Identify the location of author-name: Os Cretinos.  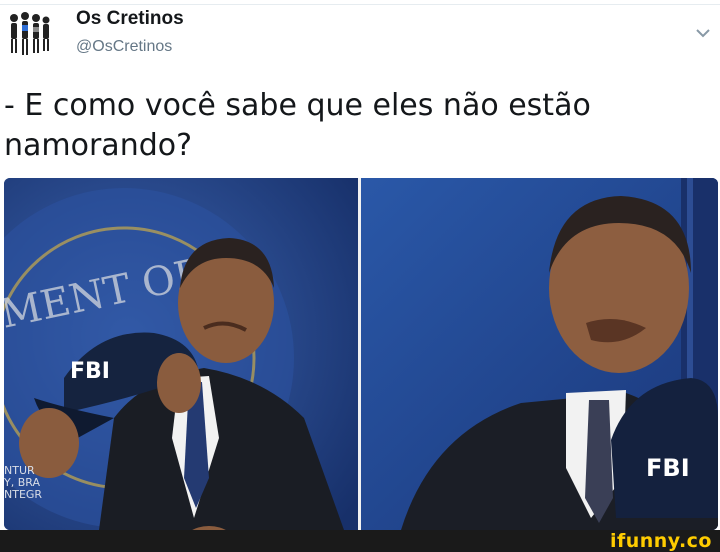
(130, 19).